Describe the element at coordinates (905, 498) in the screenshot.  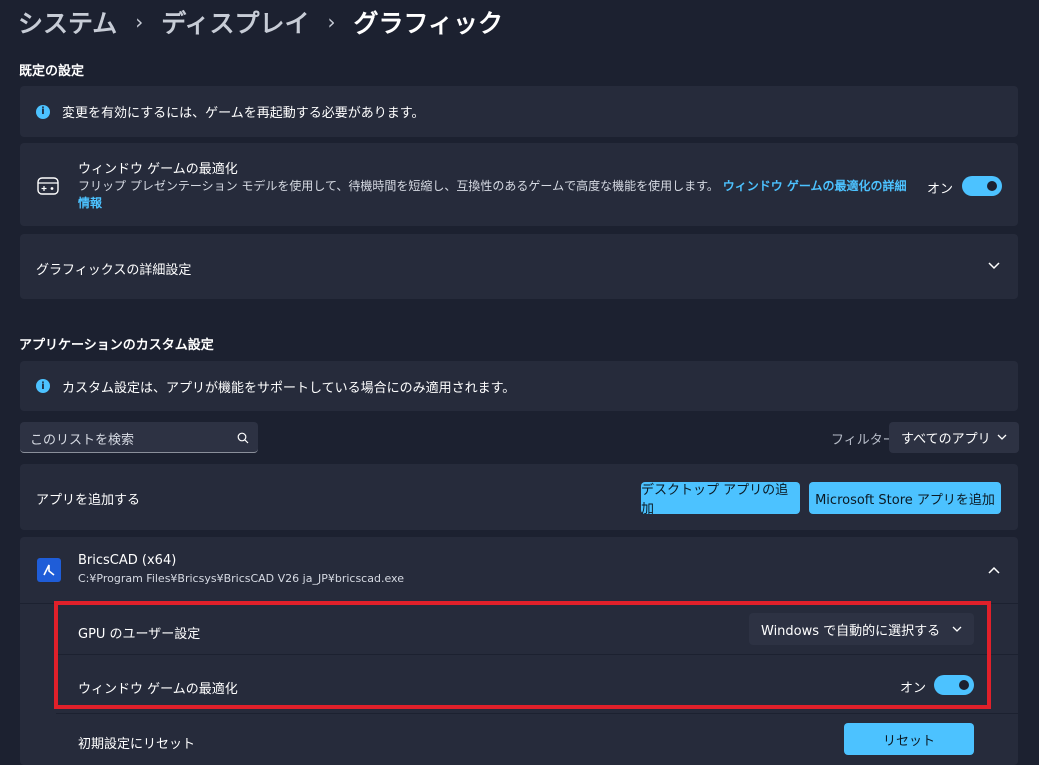
I see `add-store-app-button: Microsoft Store アプリを追加` at that location.